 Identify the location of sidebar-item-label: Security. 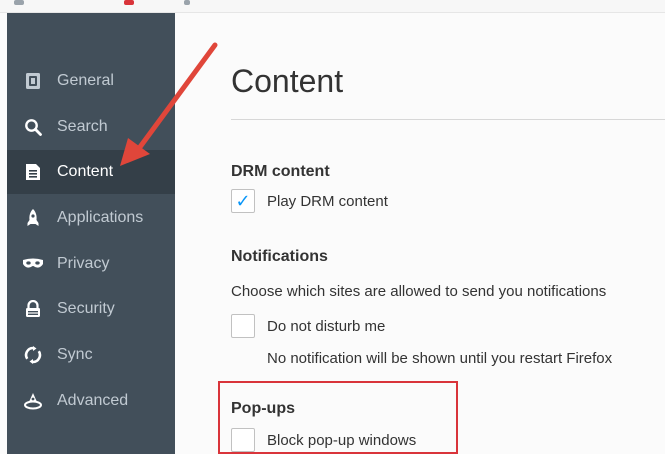
(86, 308).